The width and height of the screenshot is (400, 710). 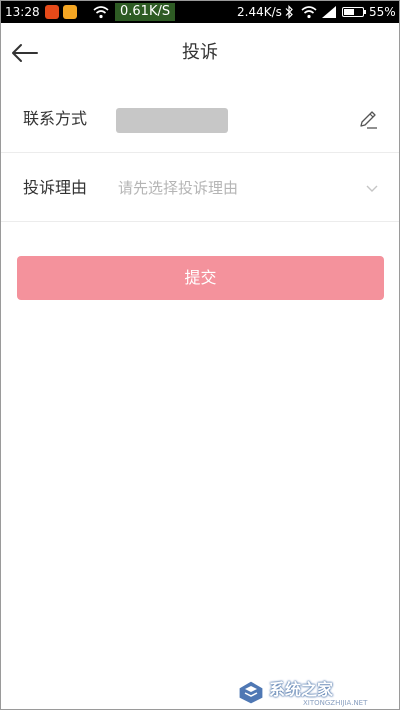 I want to click on wifi-icon, so click(x=101, y=12).